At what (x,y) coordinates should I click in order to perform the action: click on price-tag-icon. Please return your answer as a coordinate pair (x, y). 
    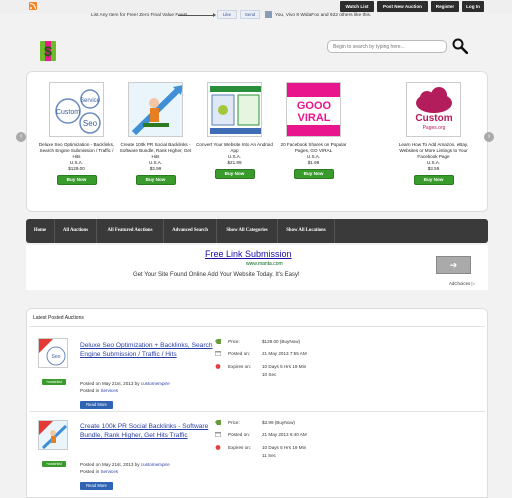
    Looking at the image, I should click on (218, 341).